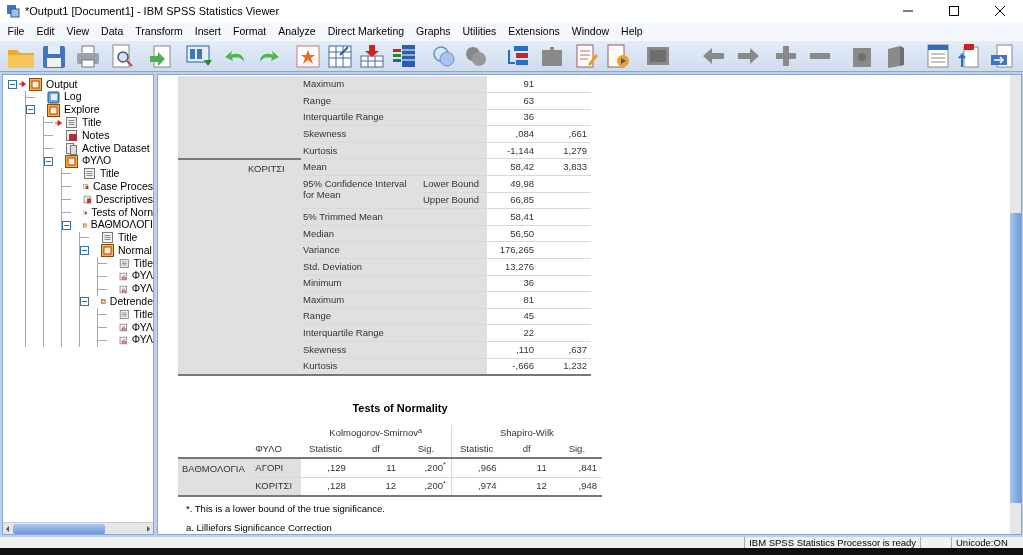  Describe the element at coordinates (315, 167) in the screenshot. I see `row-label: Mean` at that location.